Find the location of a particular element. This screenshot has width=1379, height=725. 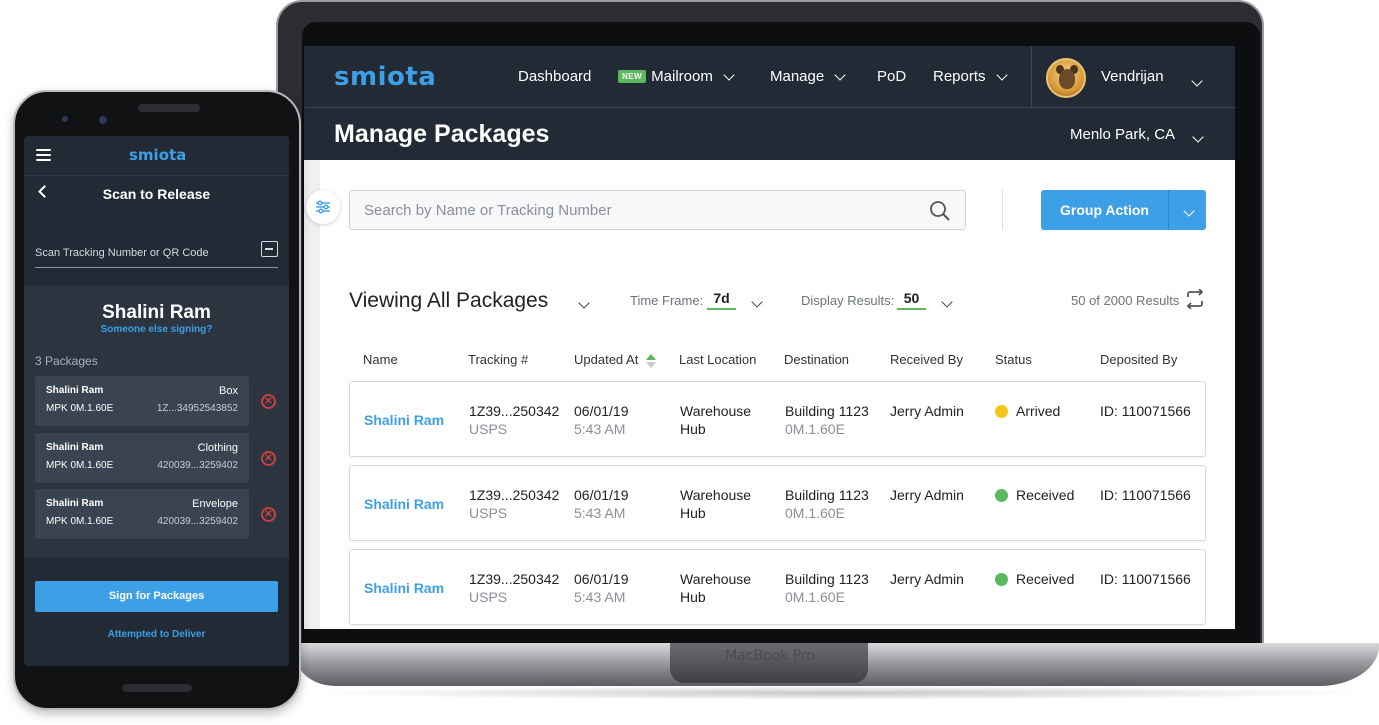

package-recipient: Shalini Ram is located at coordinates (75, 447).